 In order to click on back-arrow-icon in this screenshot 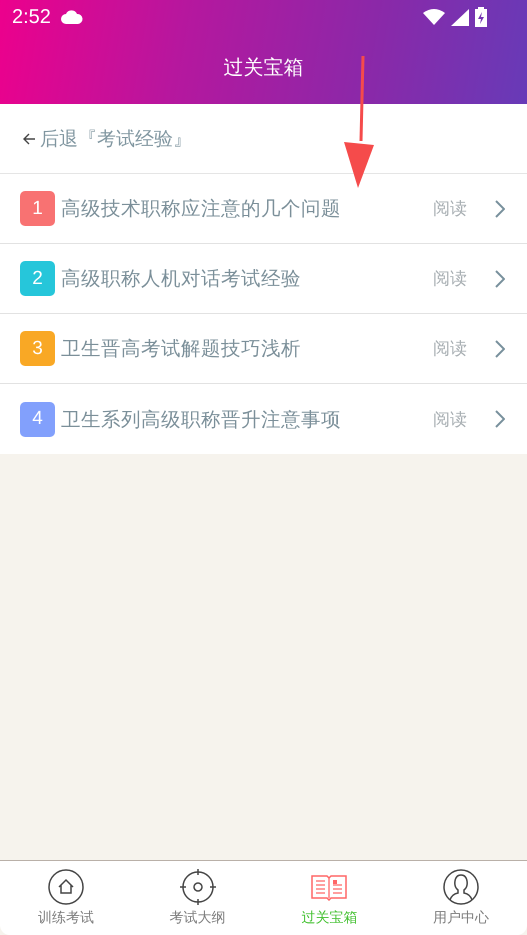, I will do `click(29, 139)`.